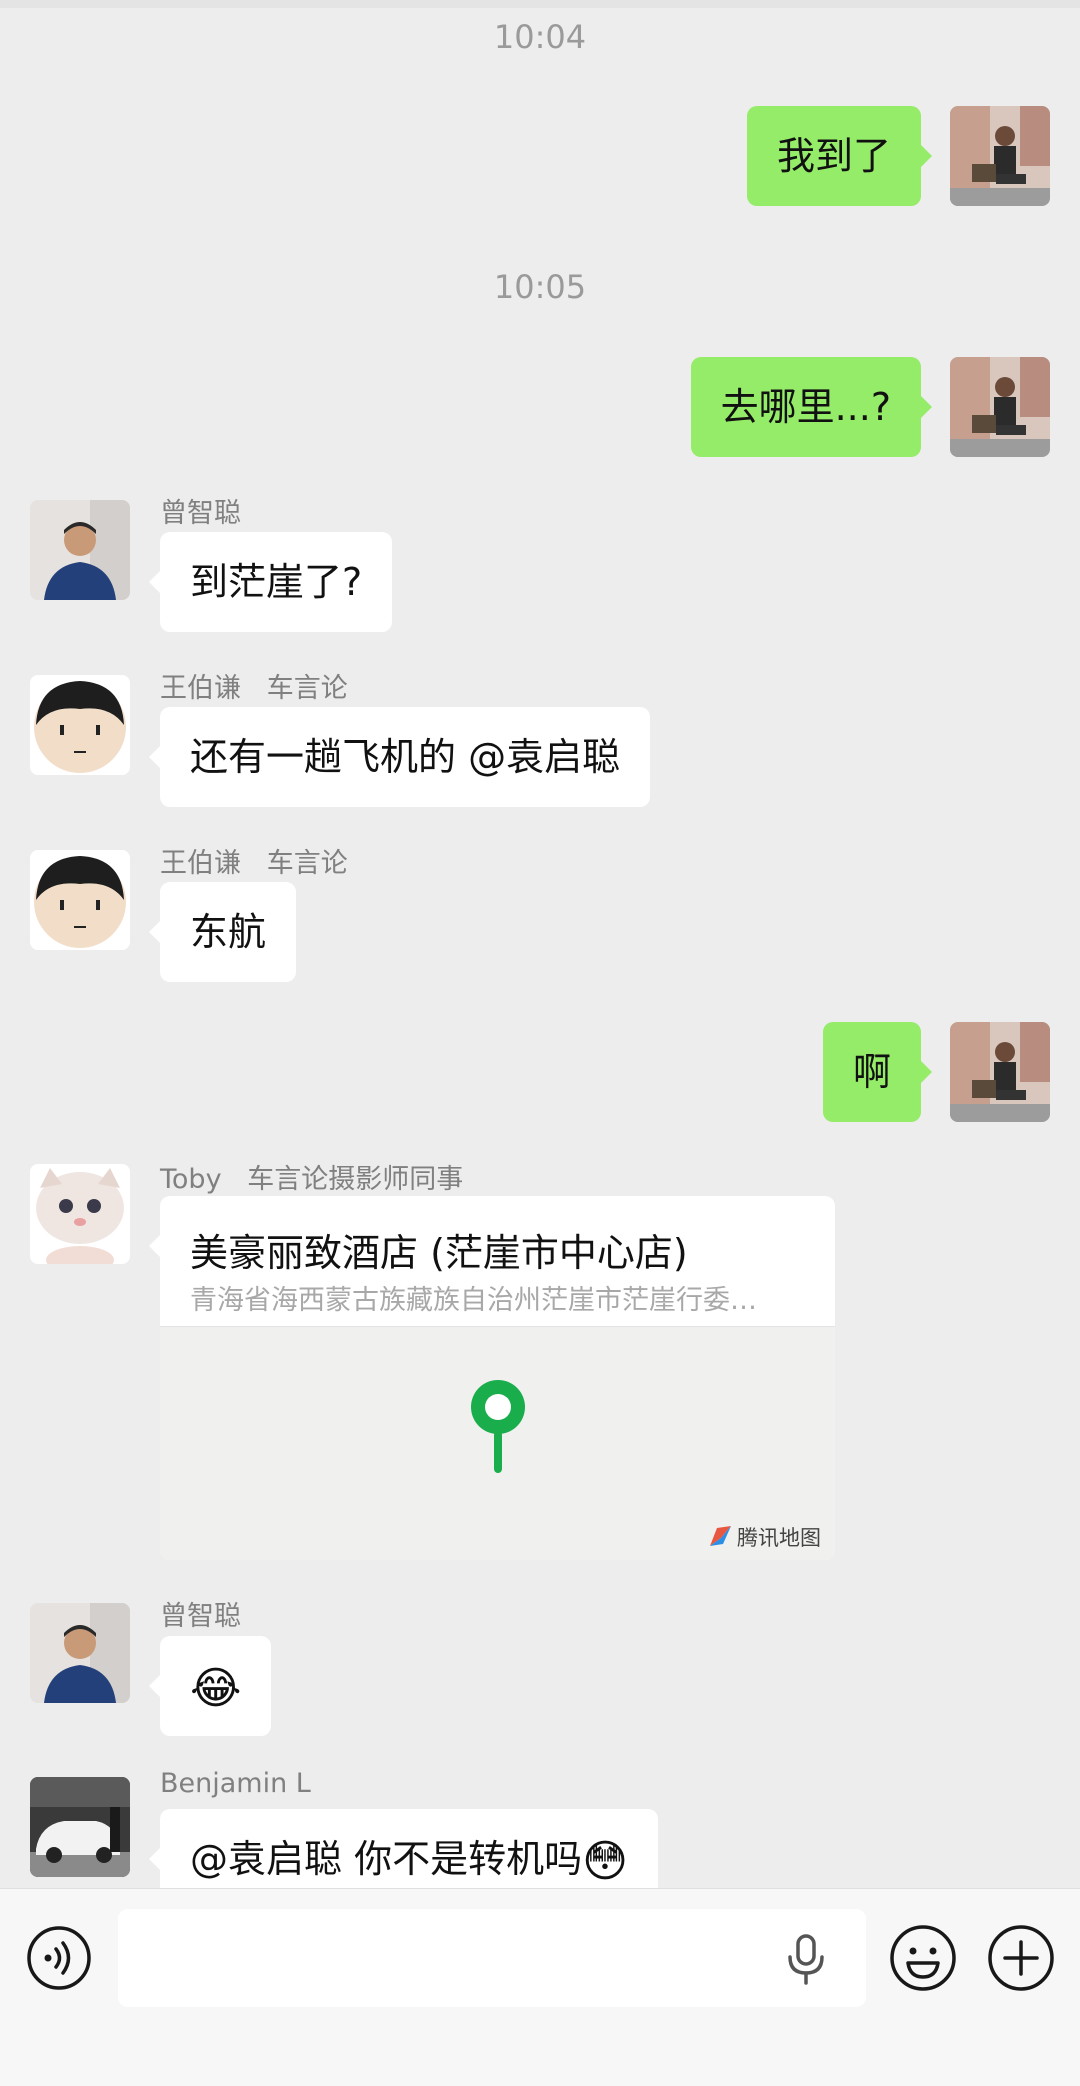  I want to click on outgoing-message-bubble: 去哪里...?, so click(811, 407).